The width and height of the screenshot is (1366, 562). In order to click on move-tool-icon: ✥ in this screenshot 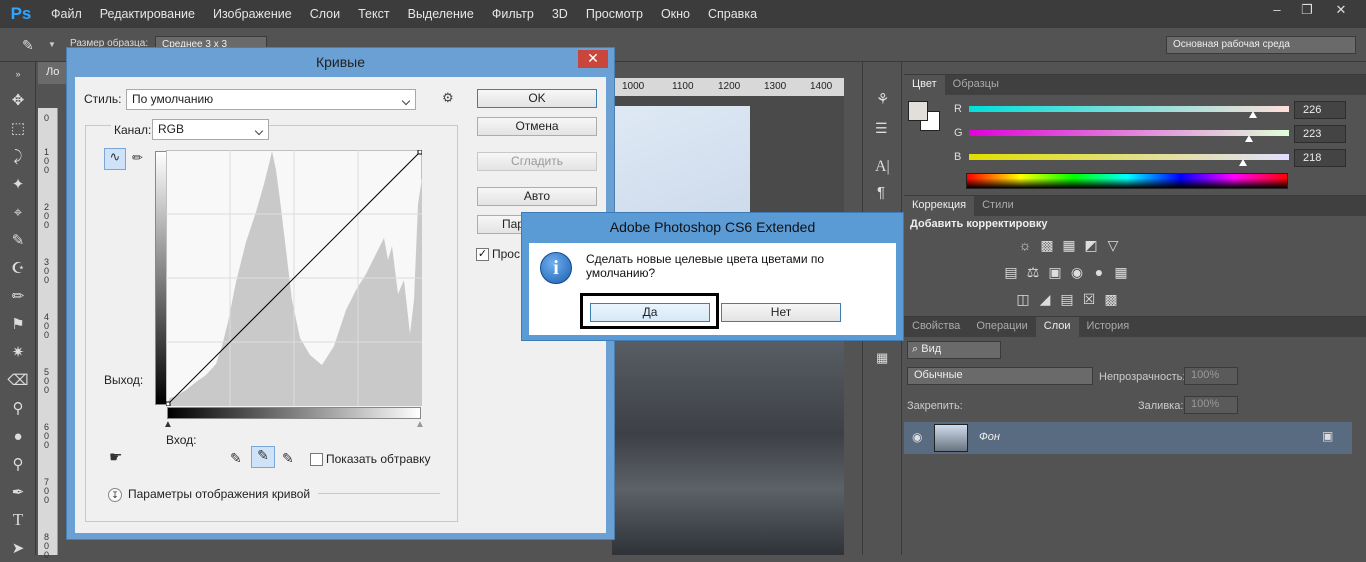, I will do `click(18, 100)`.